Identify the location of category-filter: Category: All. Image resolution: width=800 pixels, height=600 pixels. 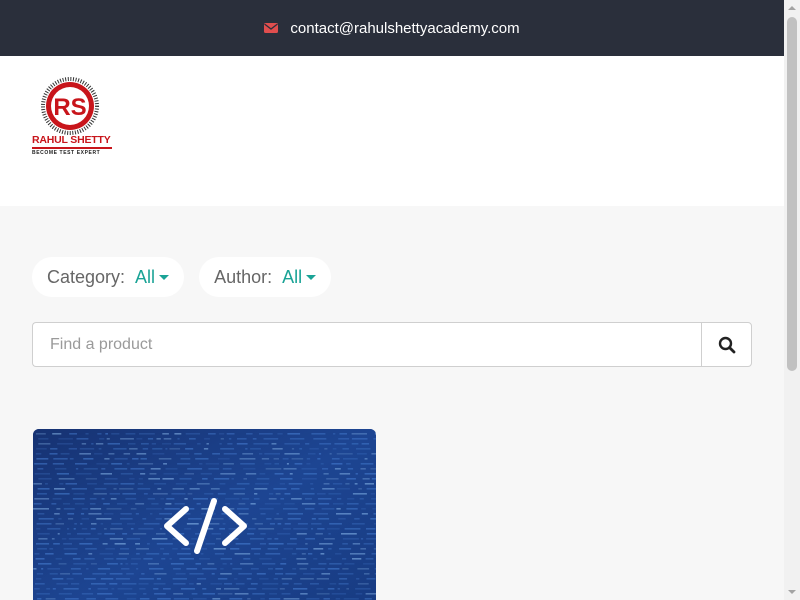
(108, 277).